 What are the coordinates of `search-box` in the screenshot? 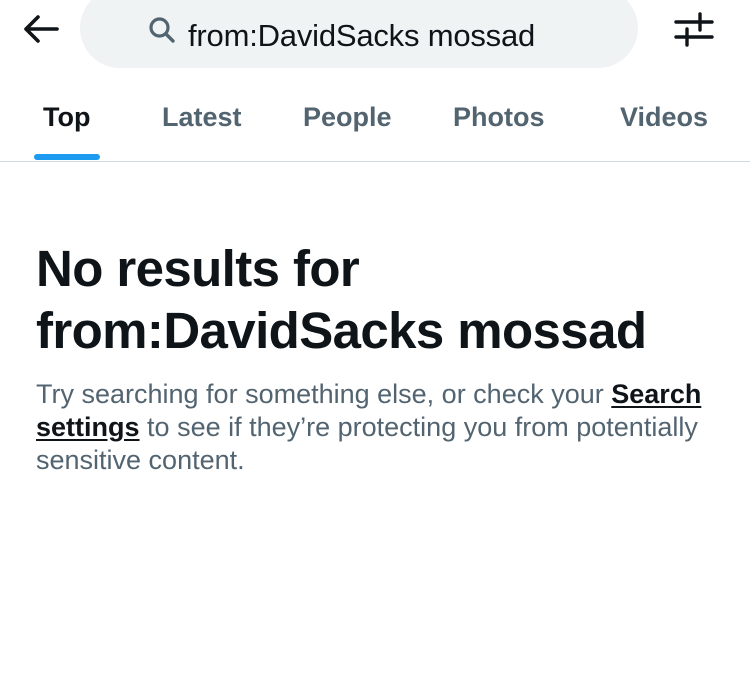 It's located at (359, 34).